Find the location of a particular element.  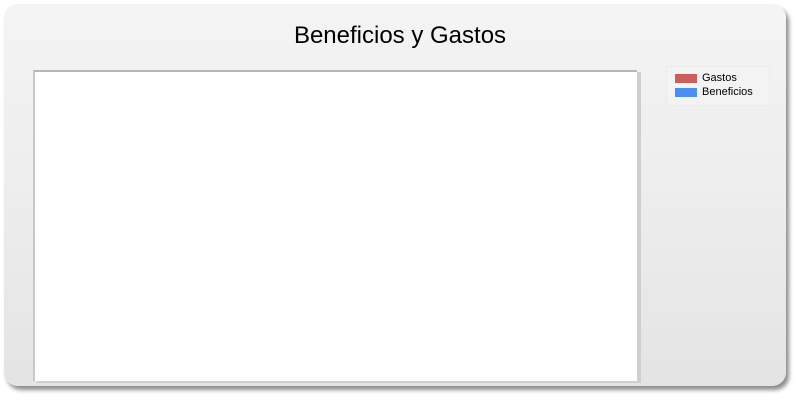

legend-item-beneficios: Beneficios is located at coordinates (714, 92).